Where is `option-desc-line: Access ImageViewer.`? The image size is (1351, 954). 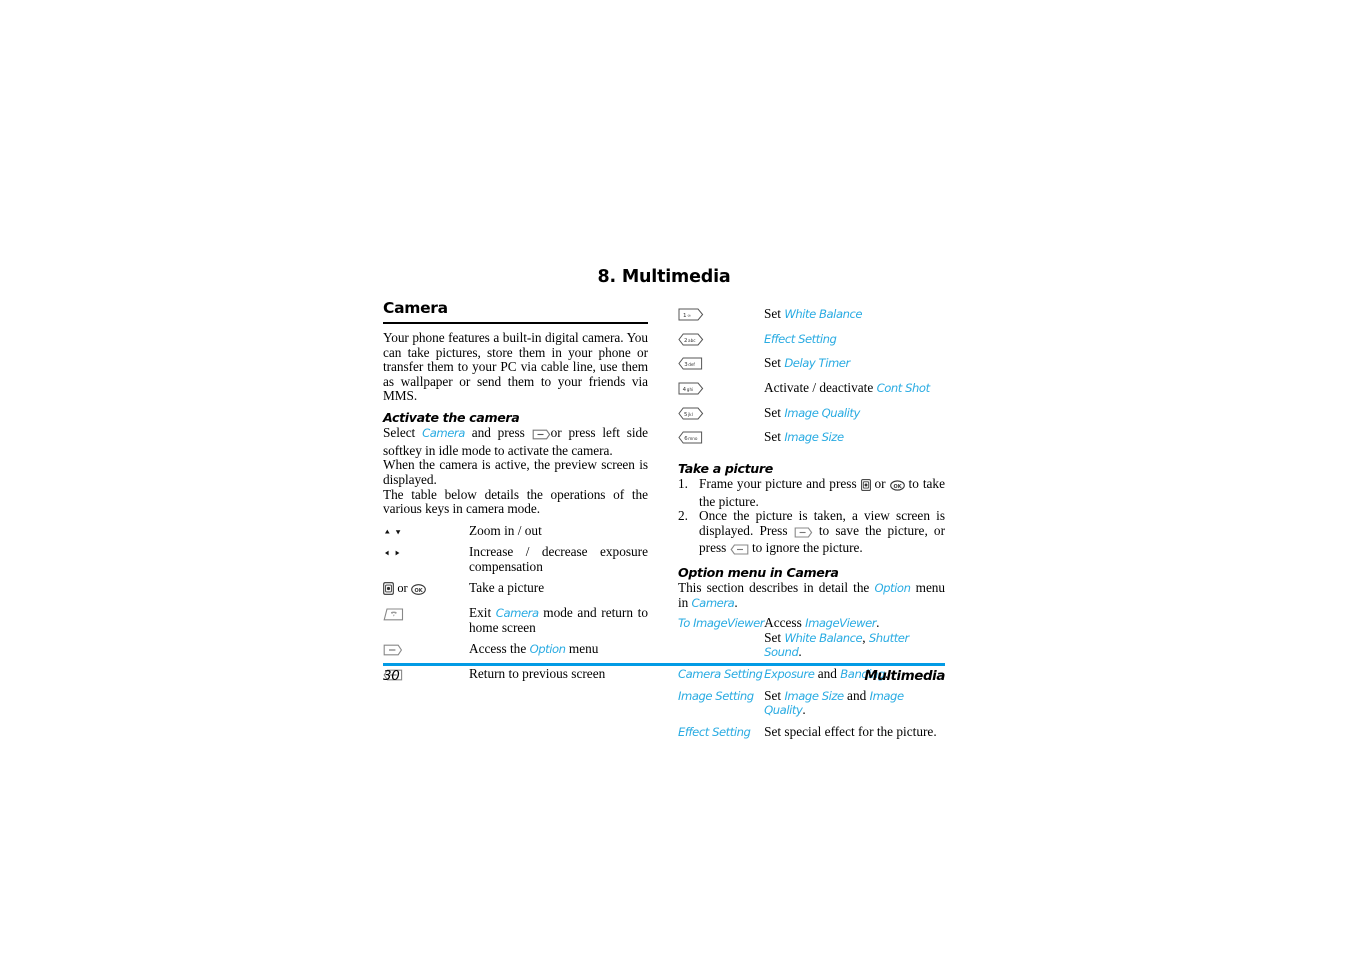 option-desc-line: Access ImageViewer. is located at coordinates (854, 623).